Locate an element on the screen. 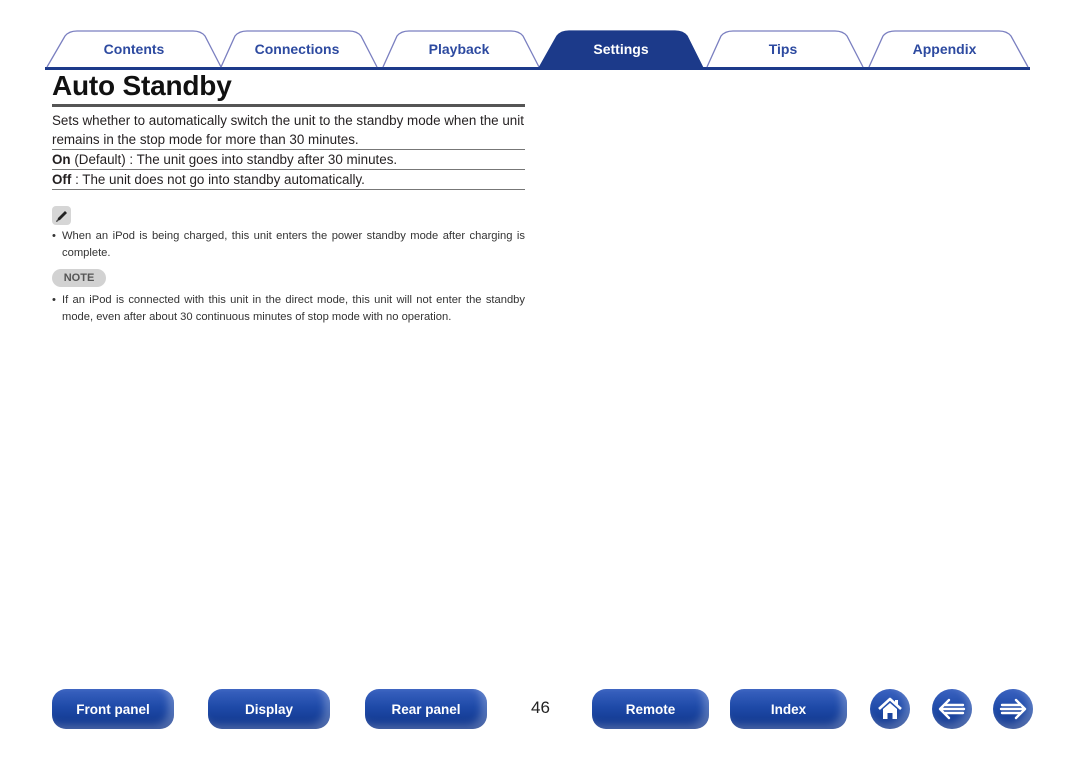  tab-label: Playback is located at coordinates (459, 49).